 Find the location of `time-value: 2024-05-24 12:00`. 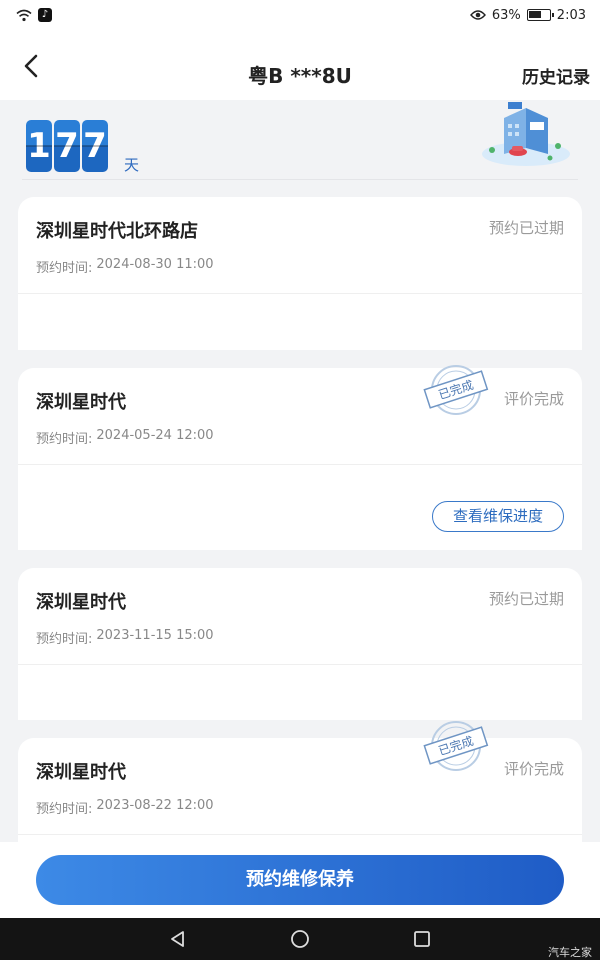

time-value: 2024-05-24 12:00 is located at coordinates (155, 435).